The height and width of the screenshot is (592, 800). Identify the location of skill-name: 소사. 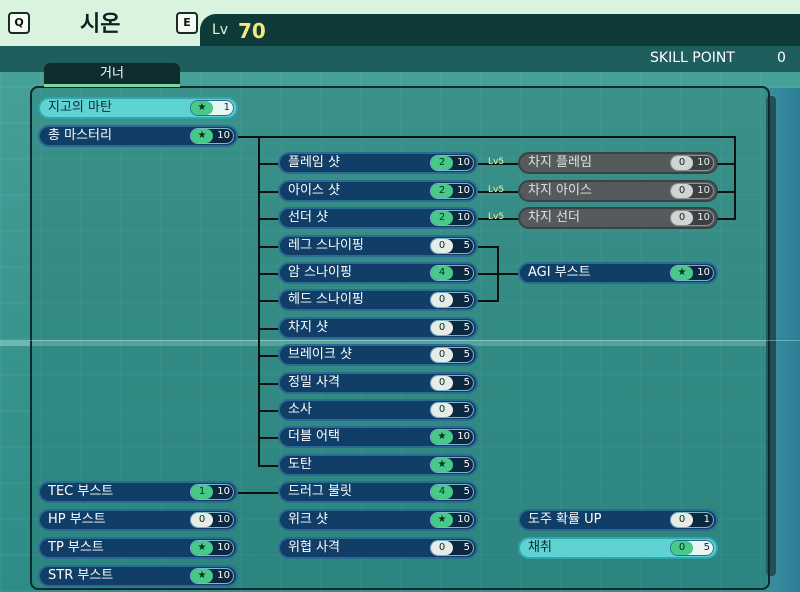
(300, 409).